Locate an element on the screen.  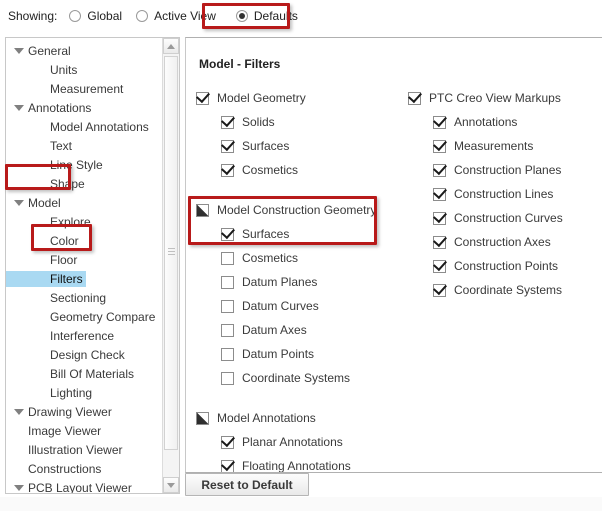
tree-item-measurement: Measurement is located at coordinates (84, 88).